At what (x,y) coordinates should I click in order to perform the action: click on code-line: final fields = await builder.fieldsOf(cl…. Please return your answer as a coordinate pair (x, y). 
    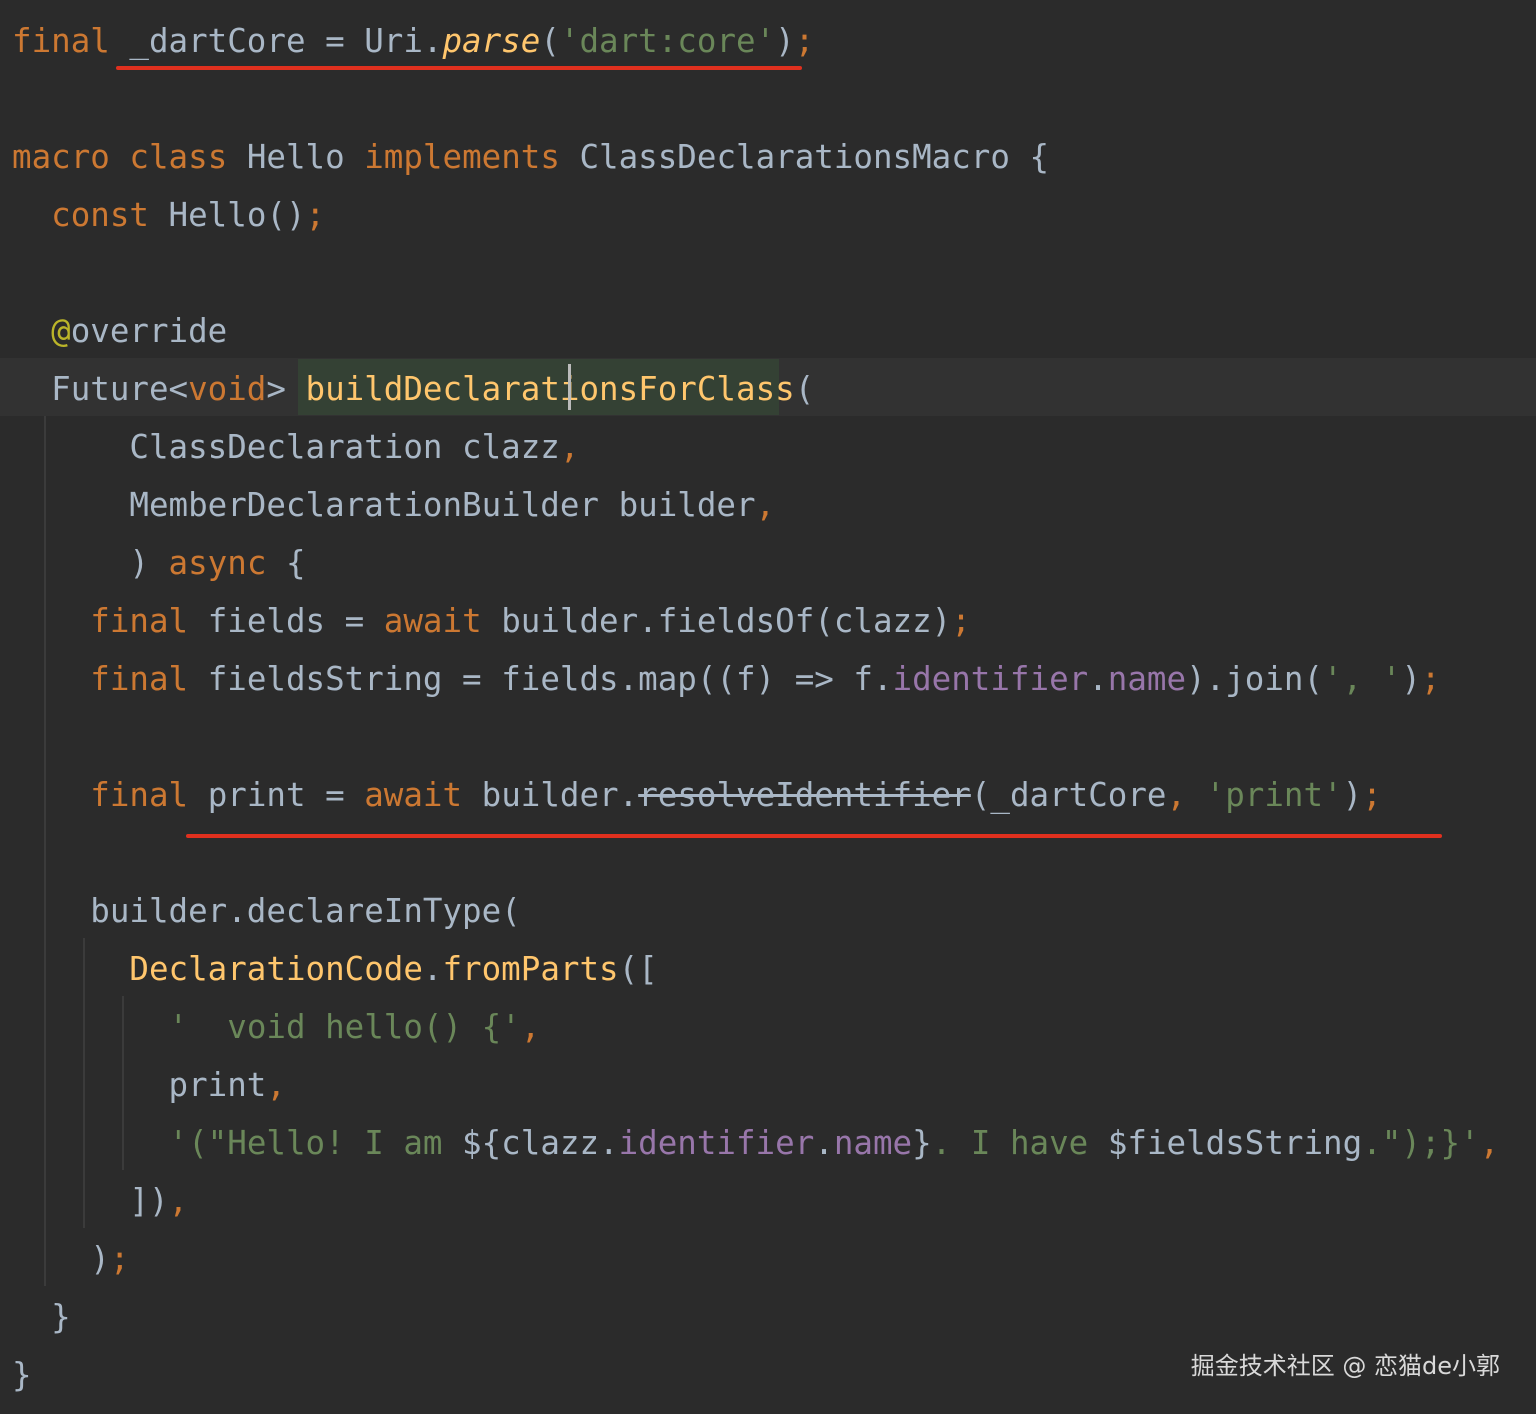
    Looking at the image, I should click on (491, 621).